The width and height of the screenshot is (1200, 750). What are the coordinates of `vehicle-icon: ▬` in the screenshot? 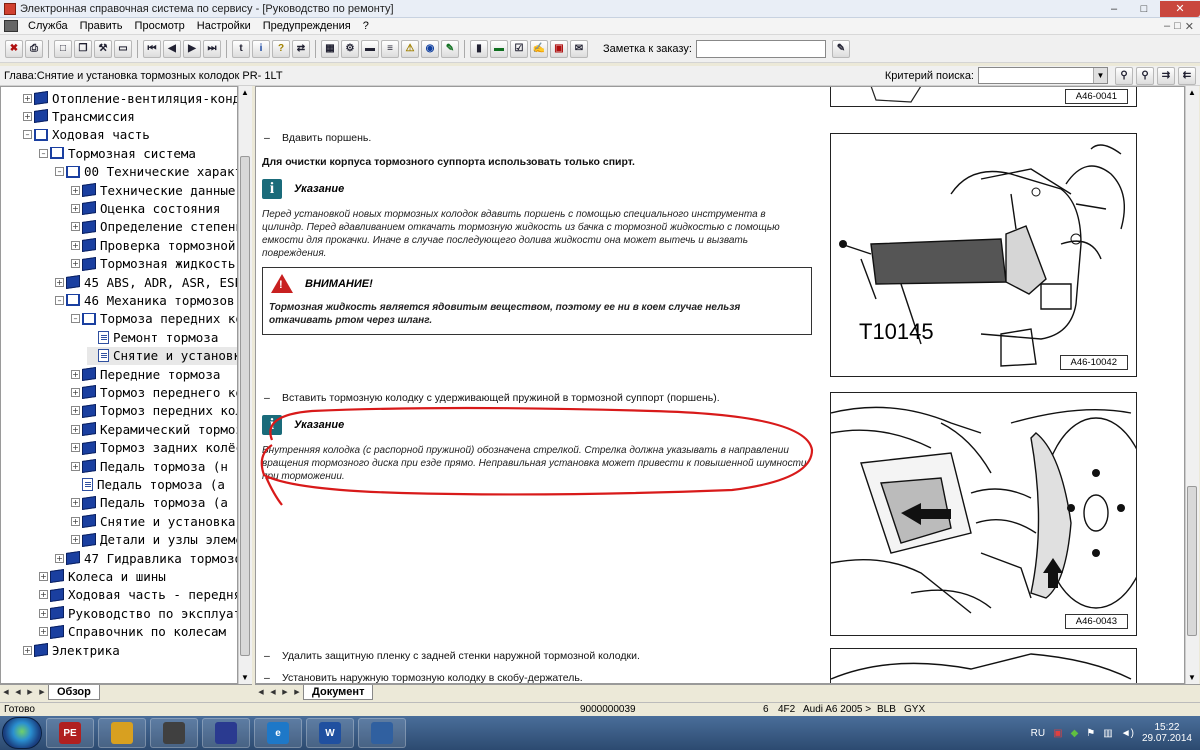 It's located at (499, 48).